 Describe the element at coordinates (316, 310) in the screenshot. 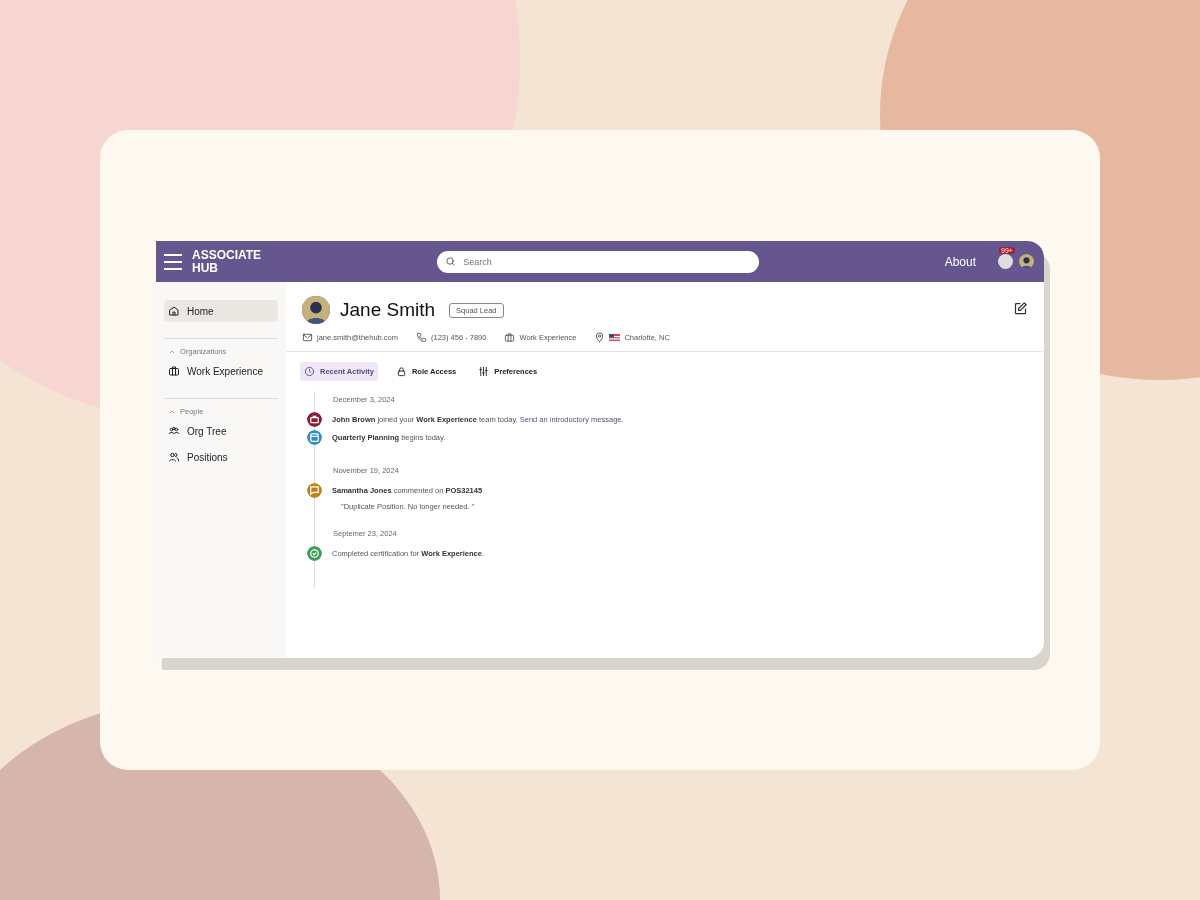

I see `profile-avatar` at that location.